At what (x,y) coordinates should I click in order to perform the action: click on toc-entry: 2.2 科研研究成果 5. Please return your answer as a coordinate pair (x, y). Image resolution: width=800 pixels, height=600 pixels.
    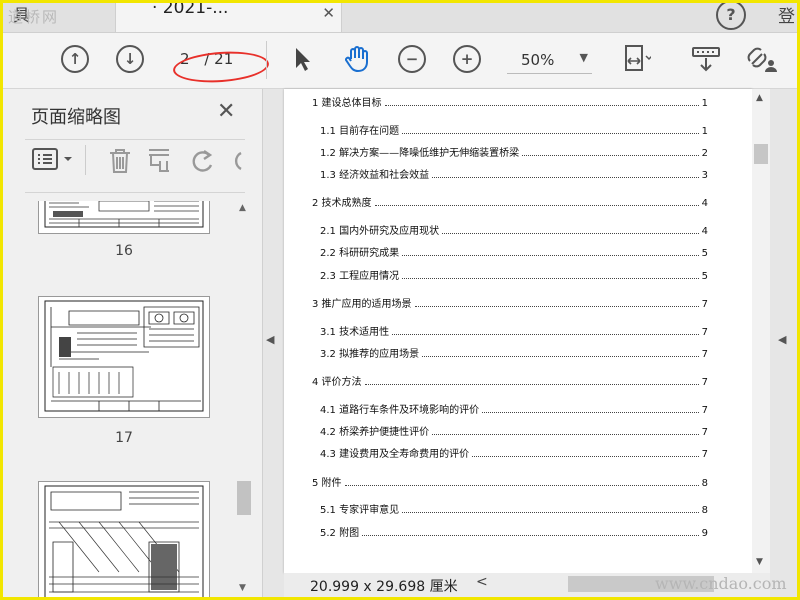
    Looking at the image, I should click on (514, 251).